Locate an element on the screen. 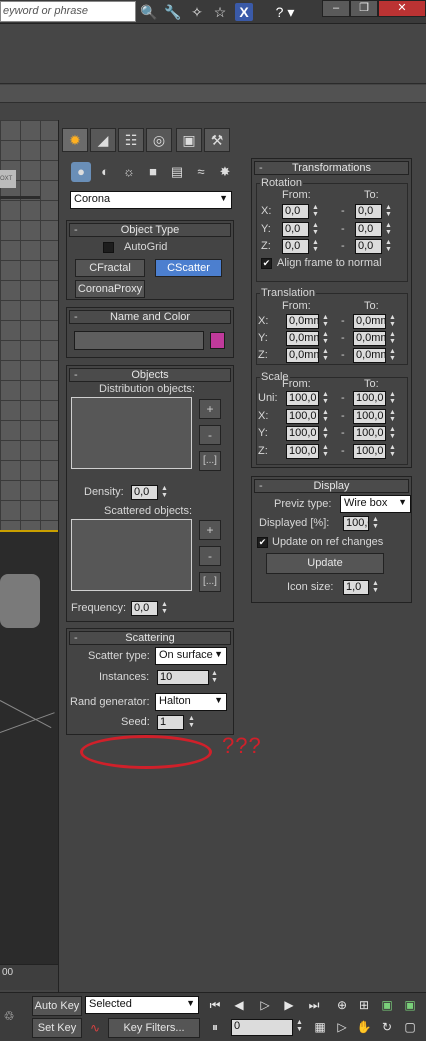 The image size is (426, 1041). name-color-title: - Name and Color is located at coordinates (150, 317).